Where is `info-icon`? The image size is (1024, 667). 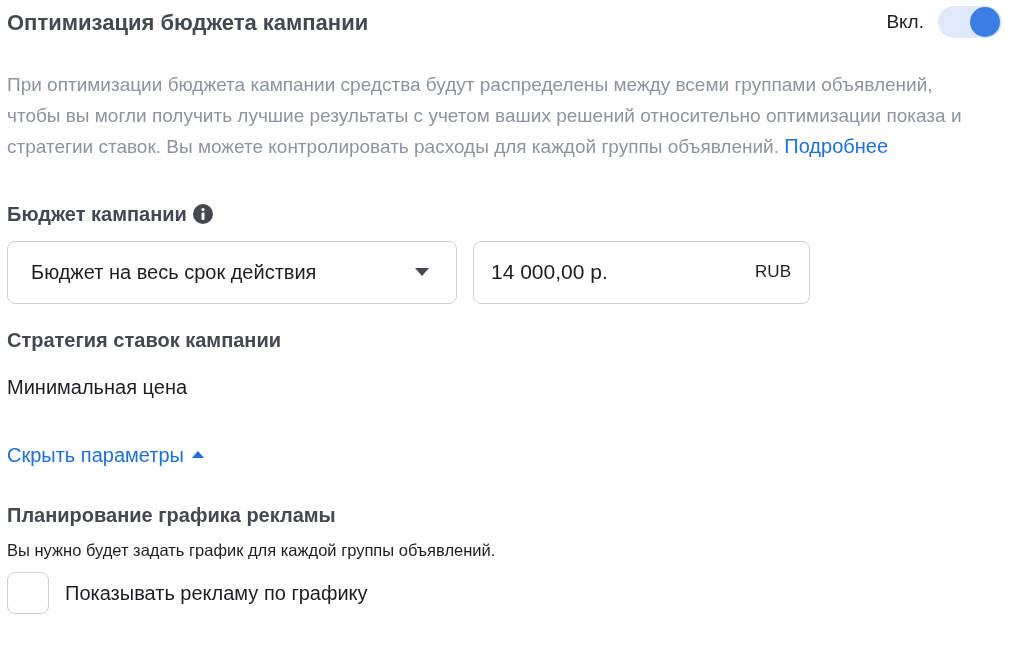
info-icon is located at coordinates (202, 213).